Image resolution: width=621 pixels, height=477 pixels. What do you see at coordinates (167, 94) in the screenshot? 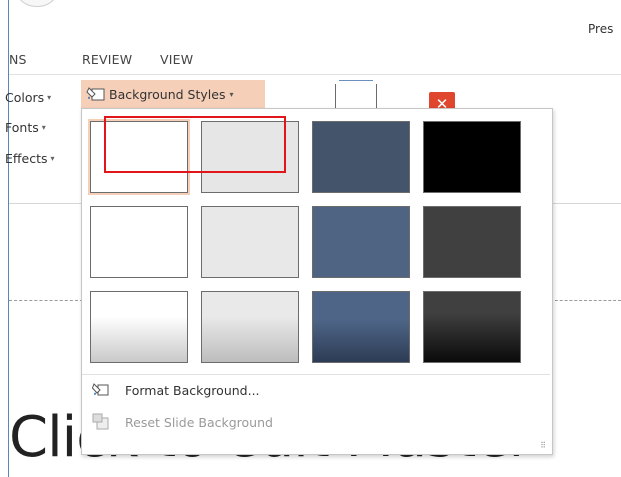
I see `background-styles-label: Background Styles` at bounding box center [167, 94].